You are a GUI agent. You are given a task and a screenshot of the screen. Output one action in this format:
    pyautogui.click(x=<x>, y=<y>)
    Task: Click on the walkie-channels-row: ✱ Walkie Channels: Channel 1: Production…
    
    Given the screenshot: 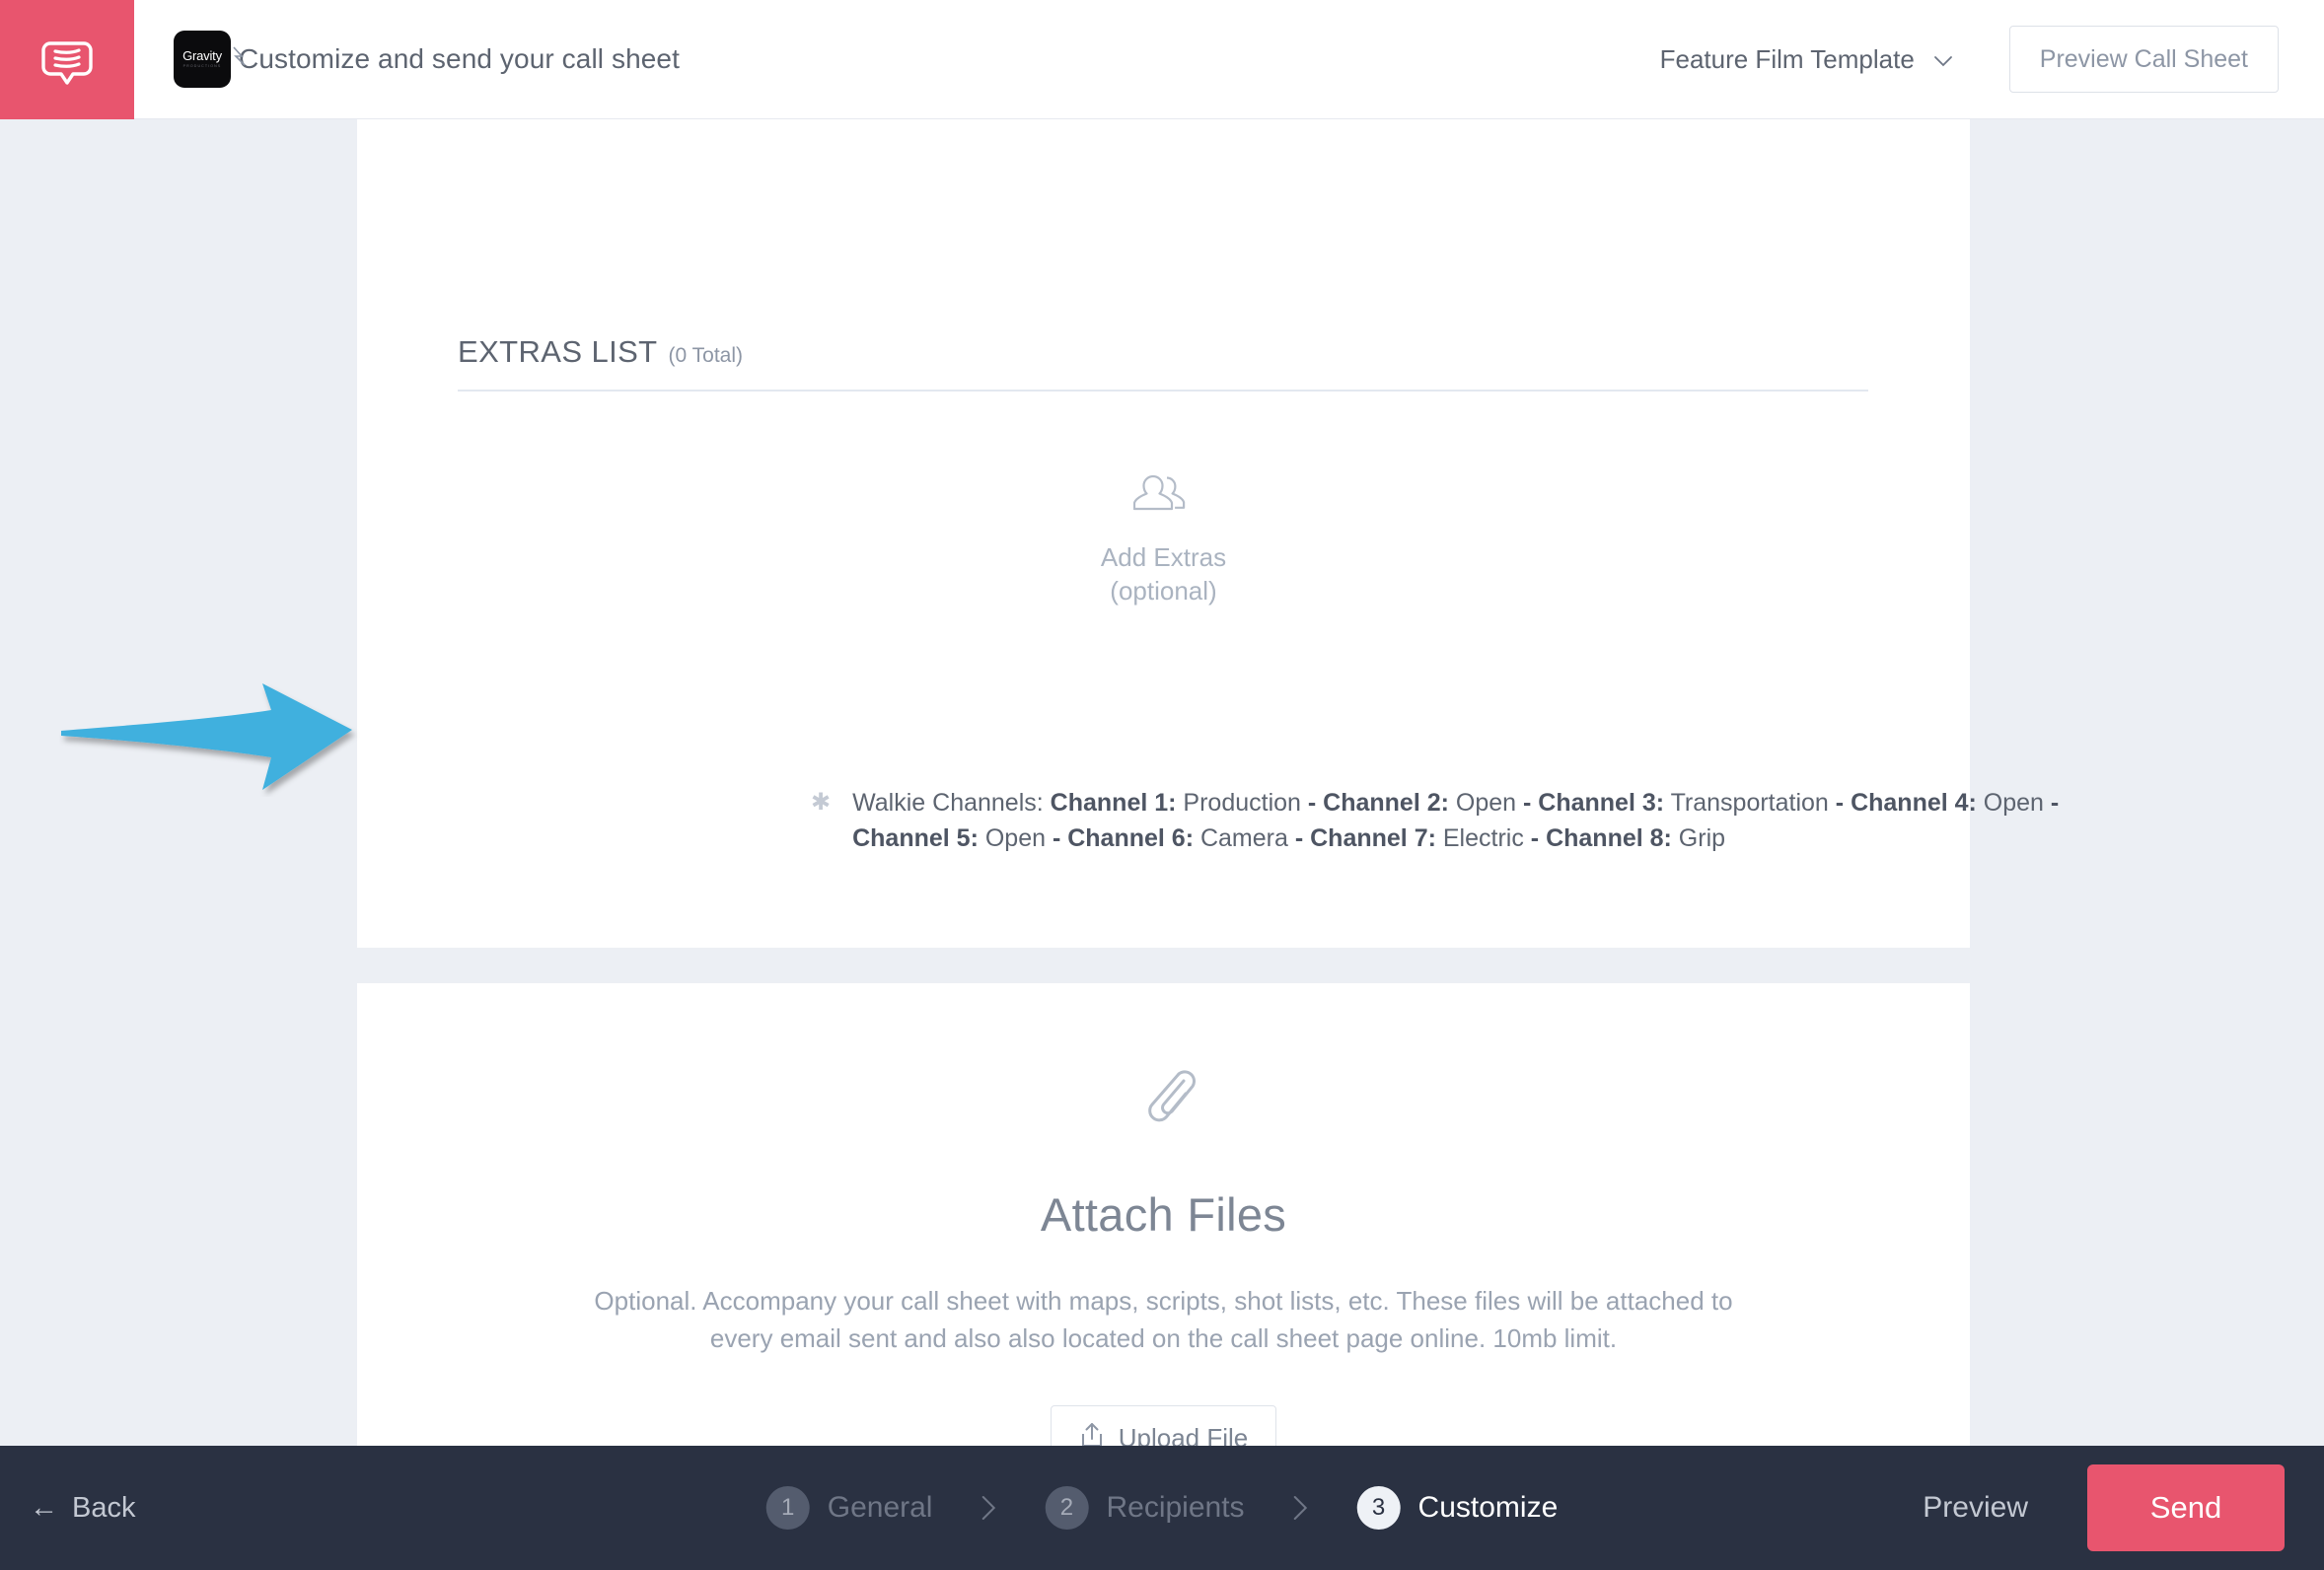 What is the action you would take?
    pyautogui.click(x=1467, y=821)
    